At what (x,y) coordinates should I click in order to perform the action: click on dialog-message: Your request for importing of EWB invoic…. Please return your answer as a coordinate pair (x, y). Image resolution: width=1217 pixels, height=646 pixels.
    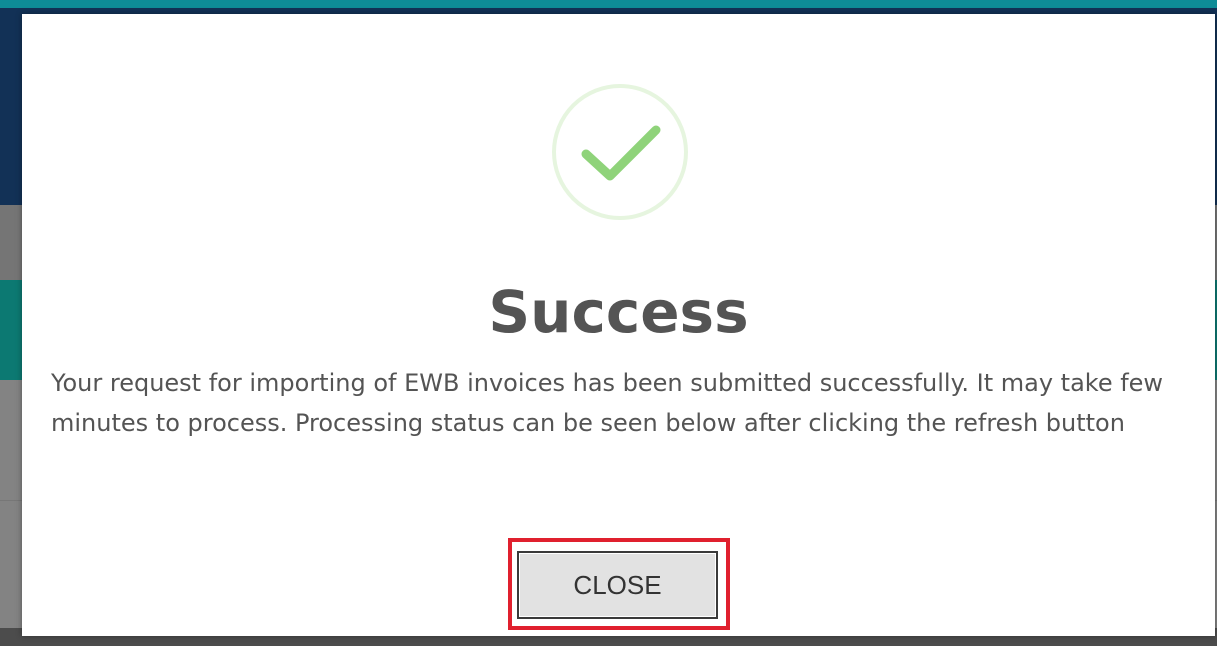
    Looking at the image, I should click on (607, 403).